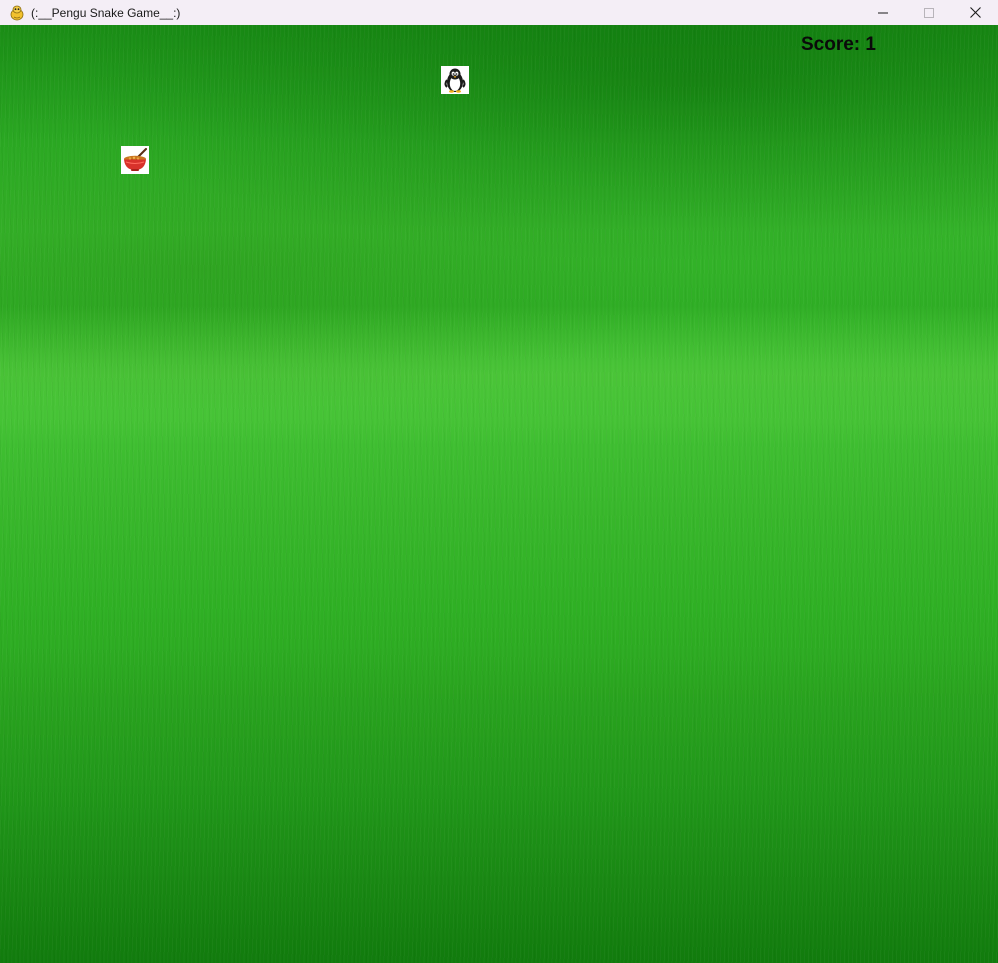 This screenshot has width=998, height=963. Describe the element at coordinates (499, 375) in the screenshot. I see `grass-light-band` at that location.